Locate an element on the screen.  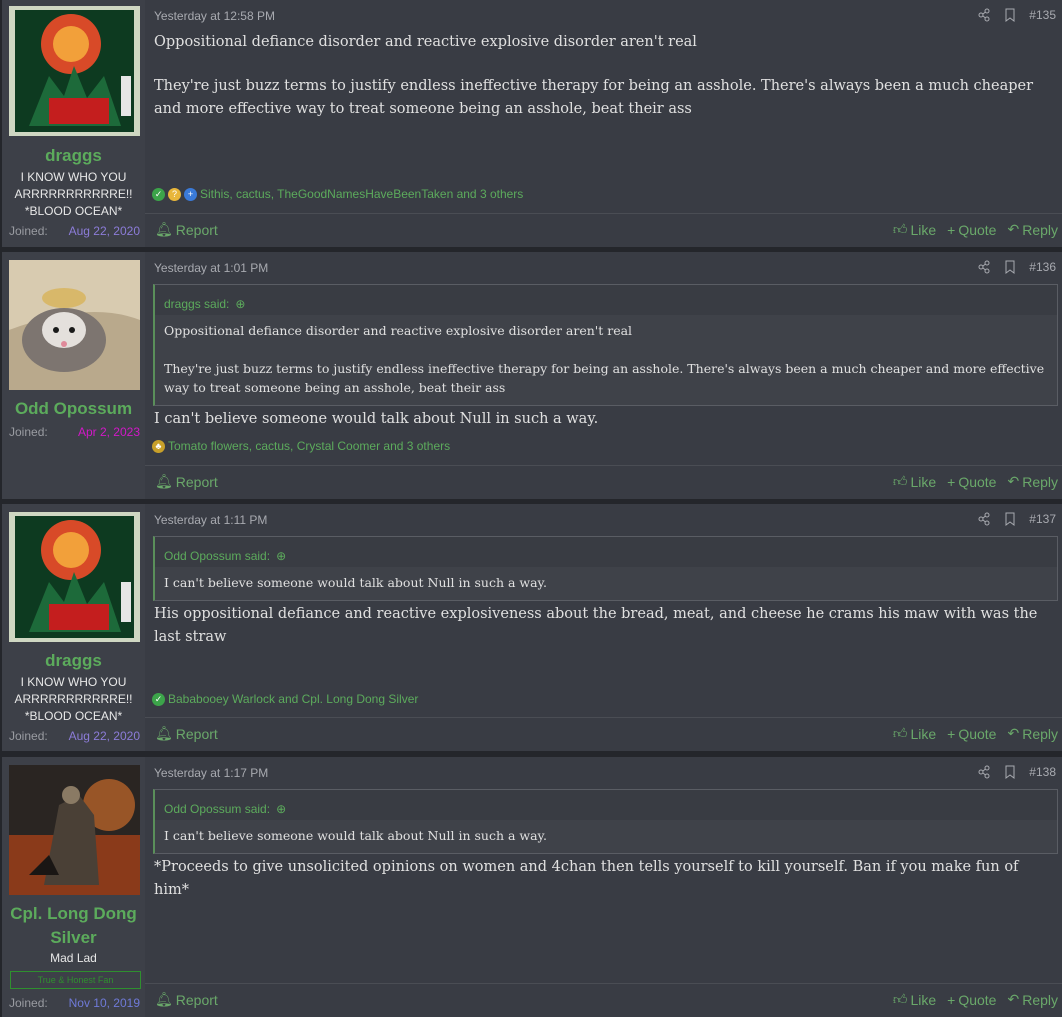
reply-icon: ↶ is located at coordinates (1013, 733).